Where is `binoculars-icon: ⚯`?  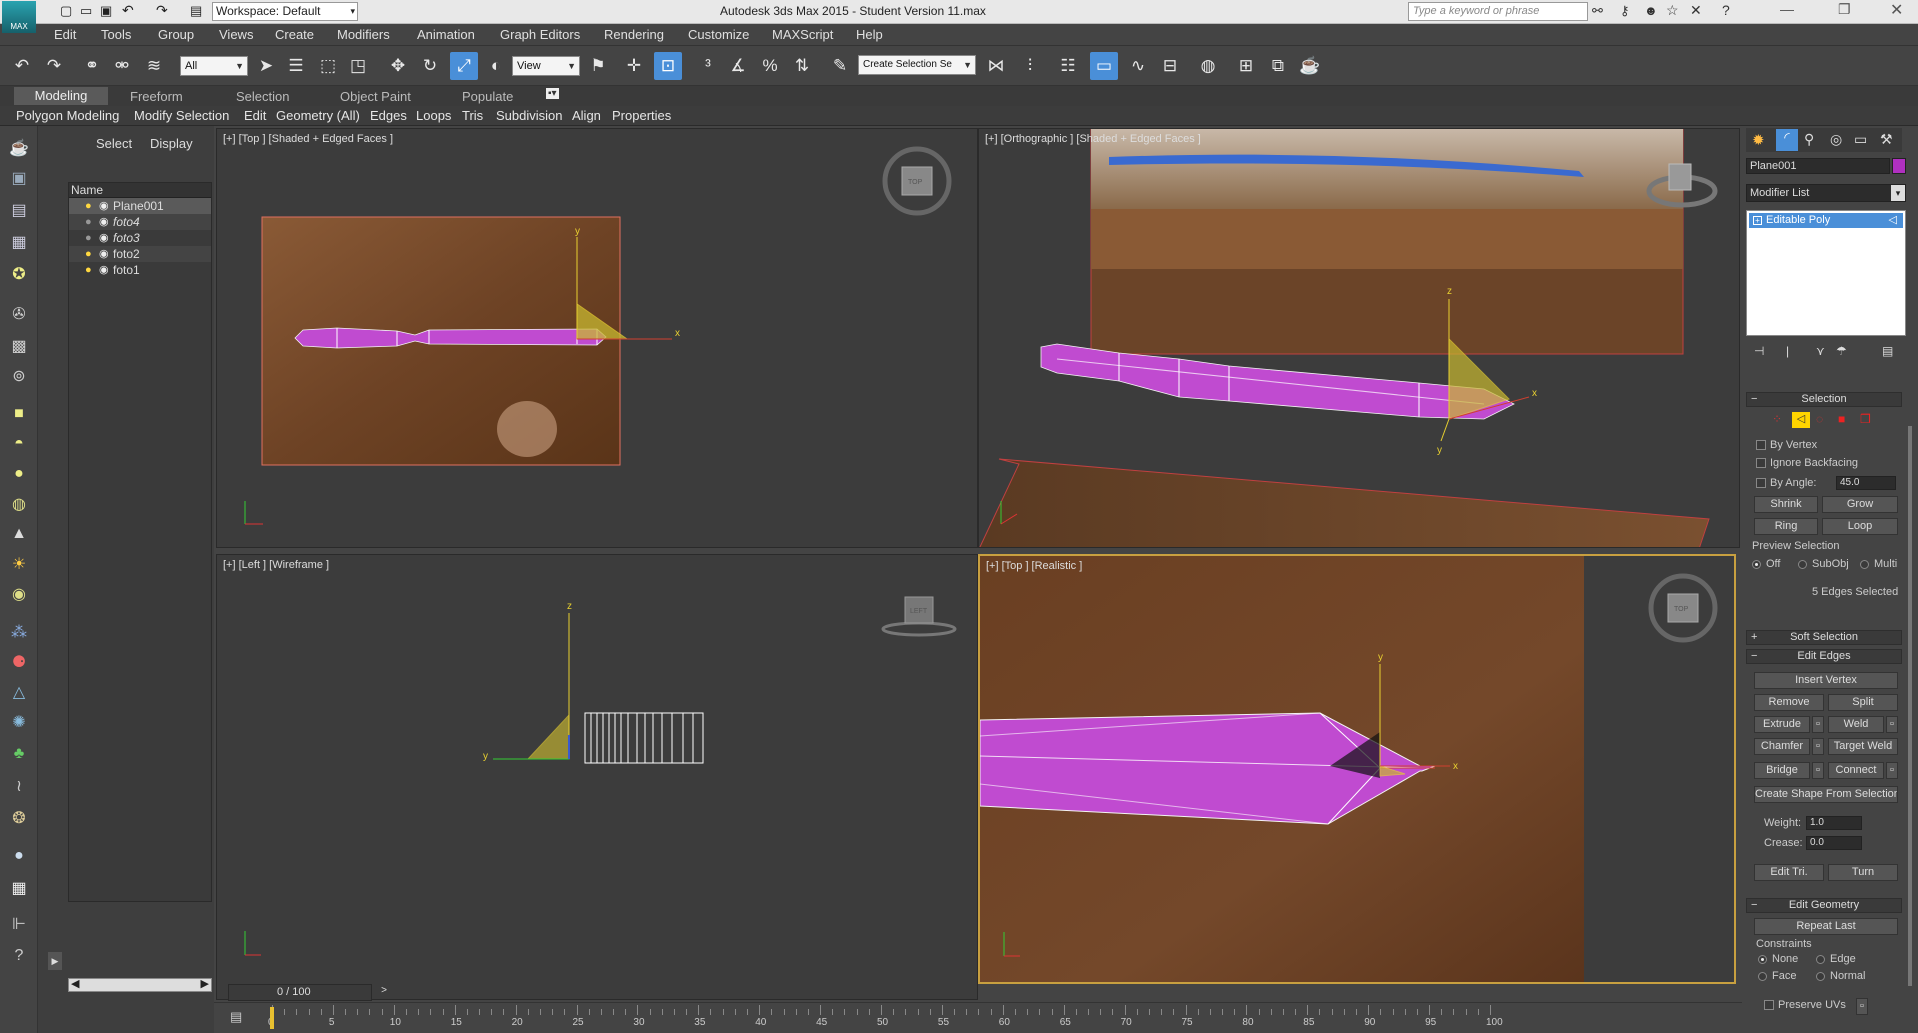
binoculars-icon: ⚯ is located at coordinates (1597, 11).